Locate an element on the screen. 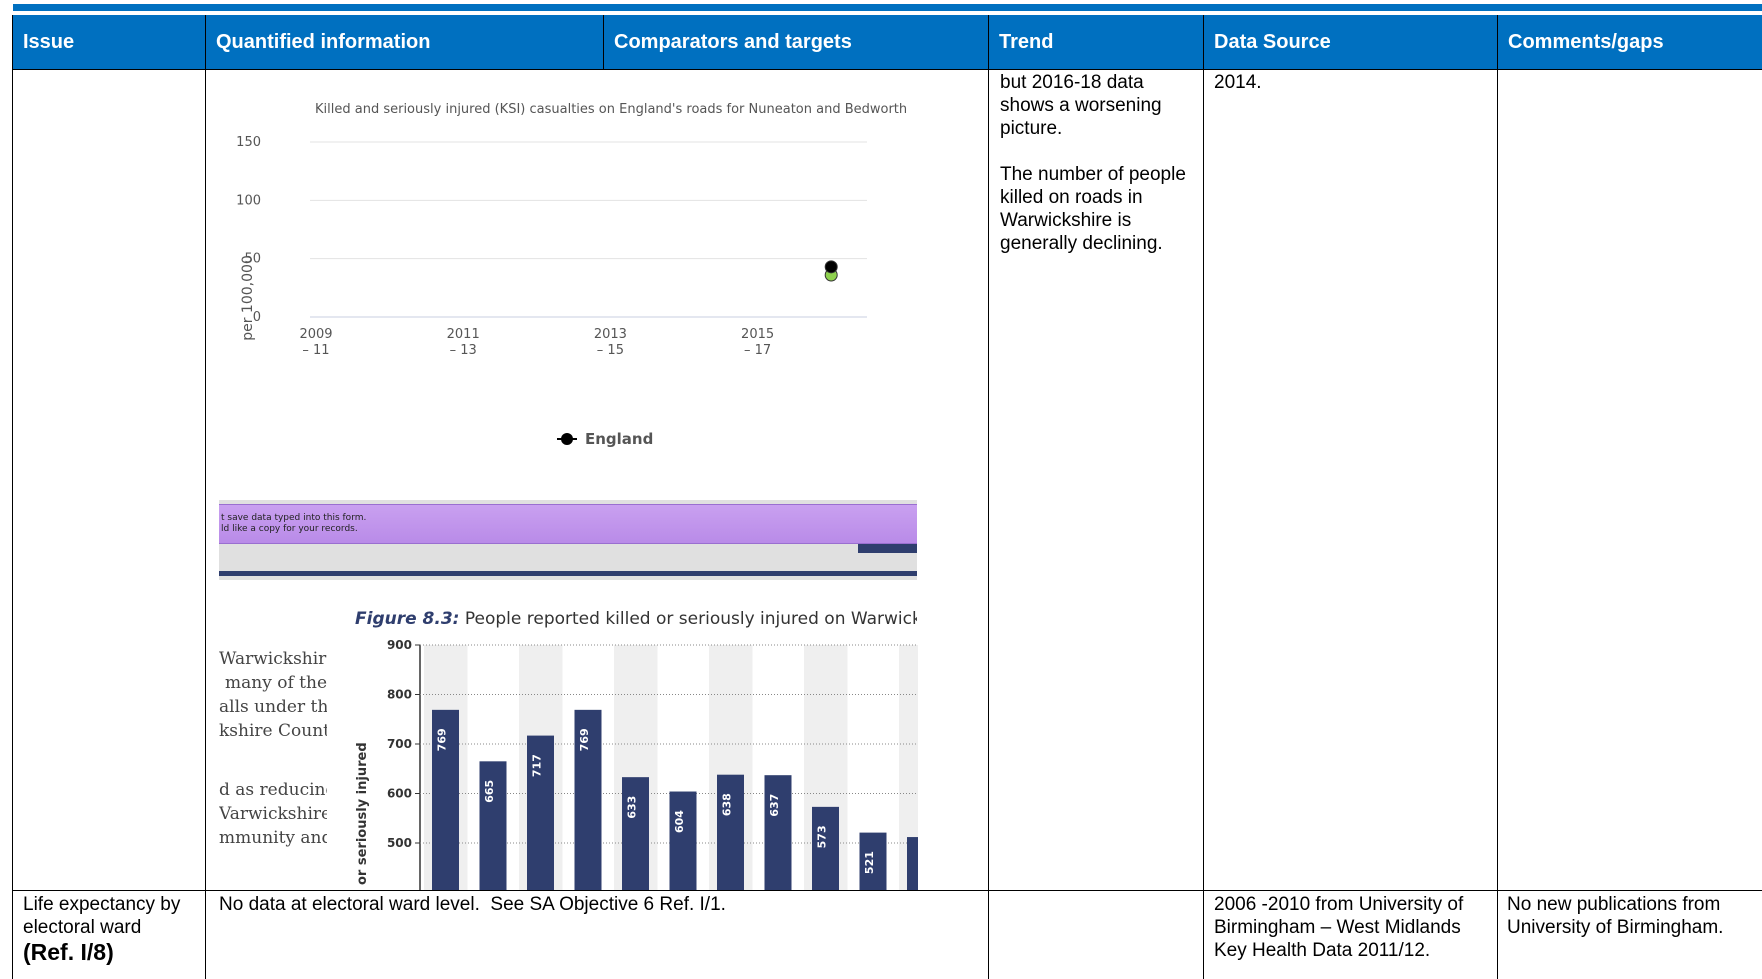 This screenshot has width=1762, height=979. top-accent-bar is located at coordinates (887, 7).